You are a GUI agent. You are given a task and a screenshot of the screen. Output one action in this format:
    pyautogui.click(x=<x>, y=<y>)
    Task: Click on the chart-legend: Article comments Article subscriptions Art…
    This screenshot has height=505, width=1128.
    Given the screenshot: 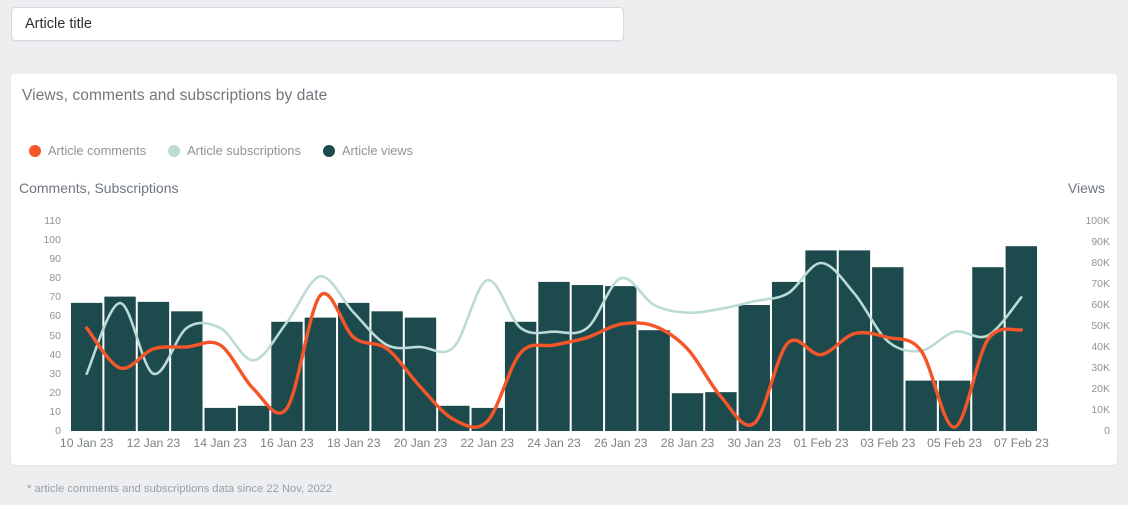 What is the action you would take?
    pyautogui.click(x=221, y=150)
    